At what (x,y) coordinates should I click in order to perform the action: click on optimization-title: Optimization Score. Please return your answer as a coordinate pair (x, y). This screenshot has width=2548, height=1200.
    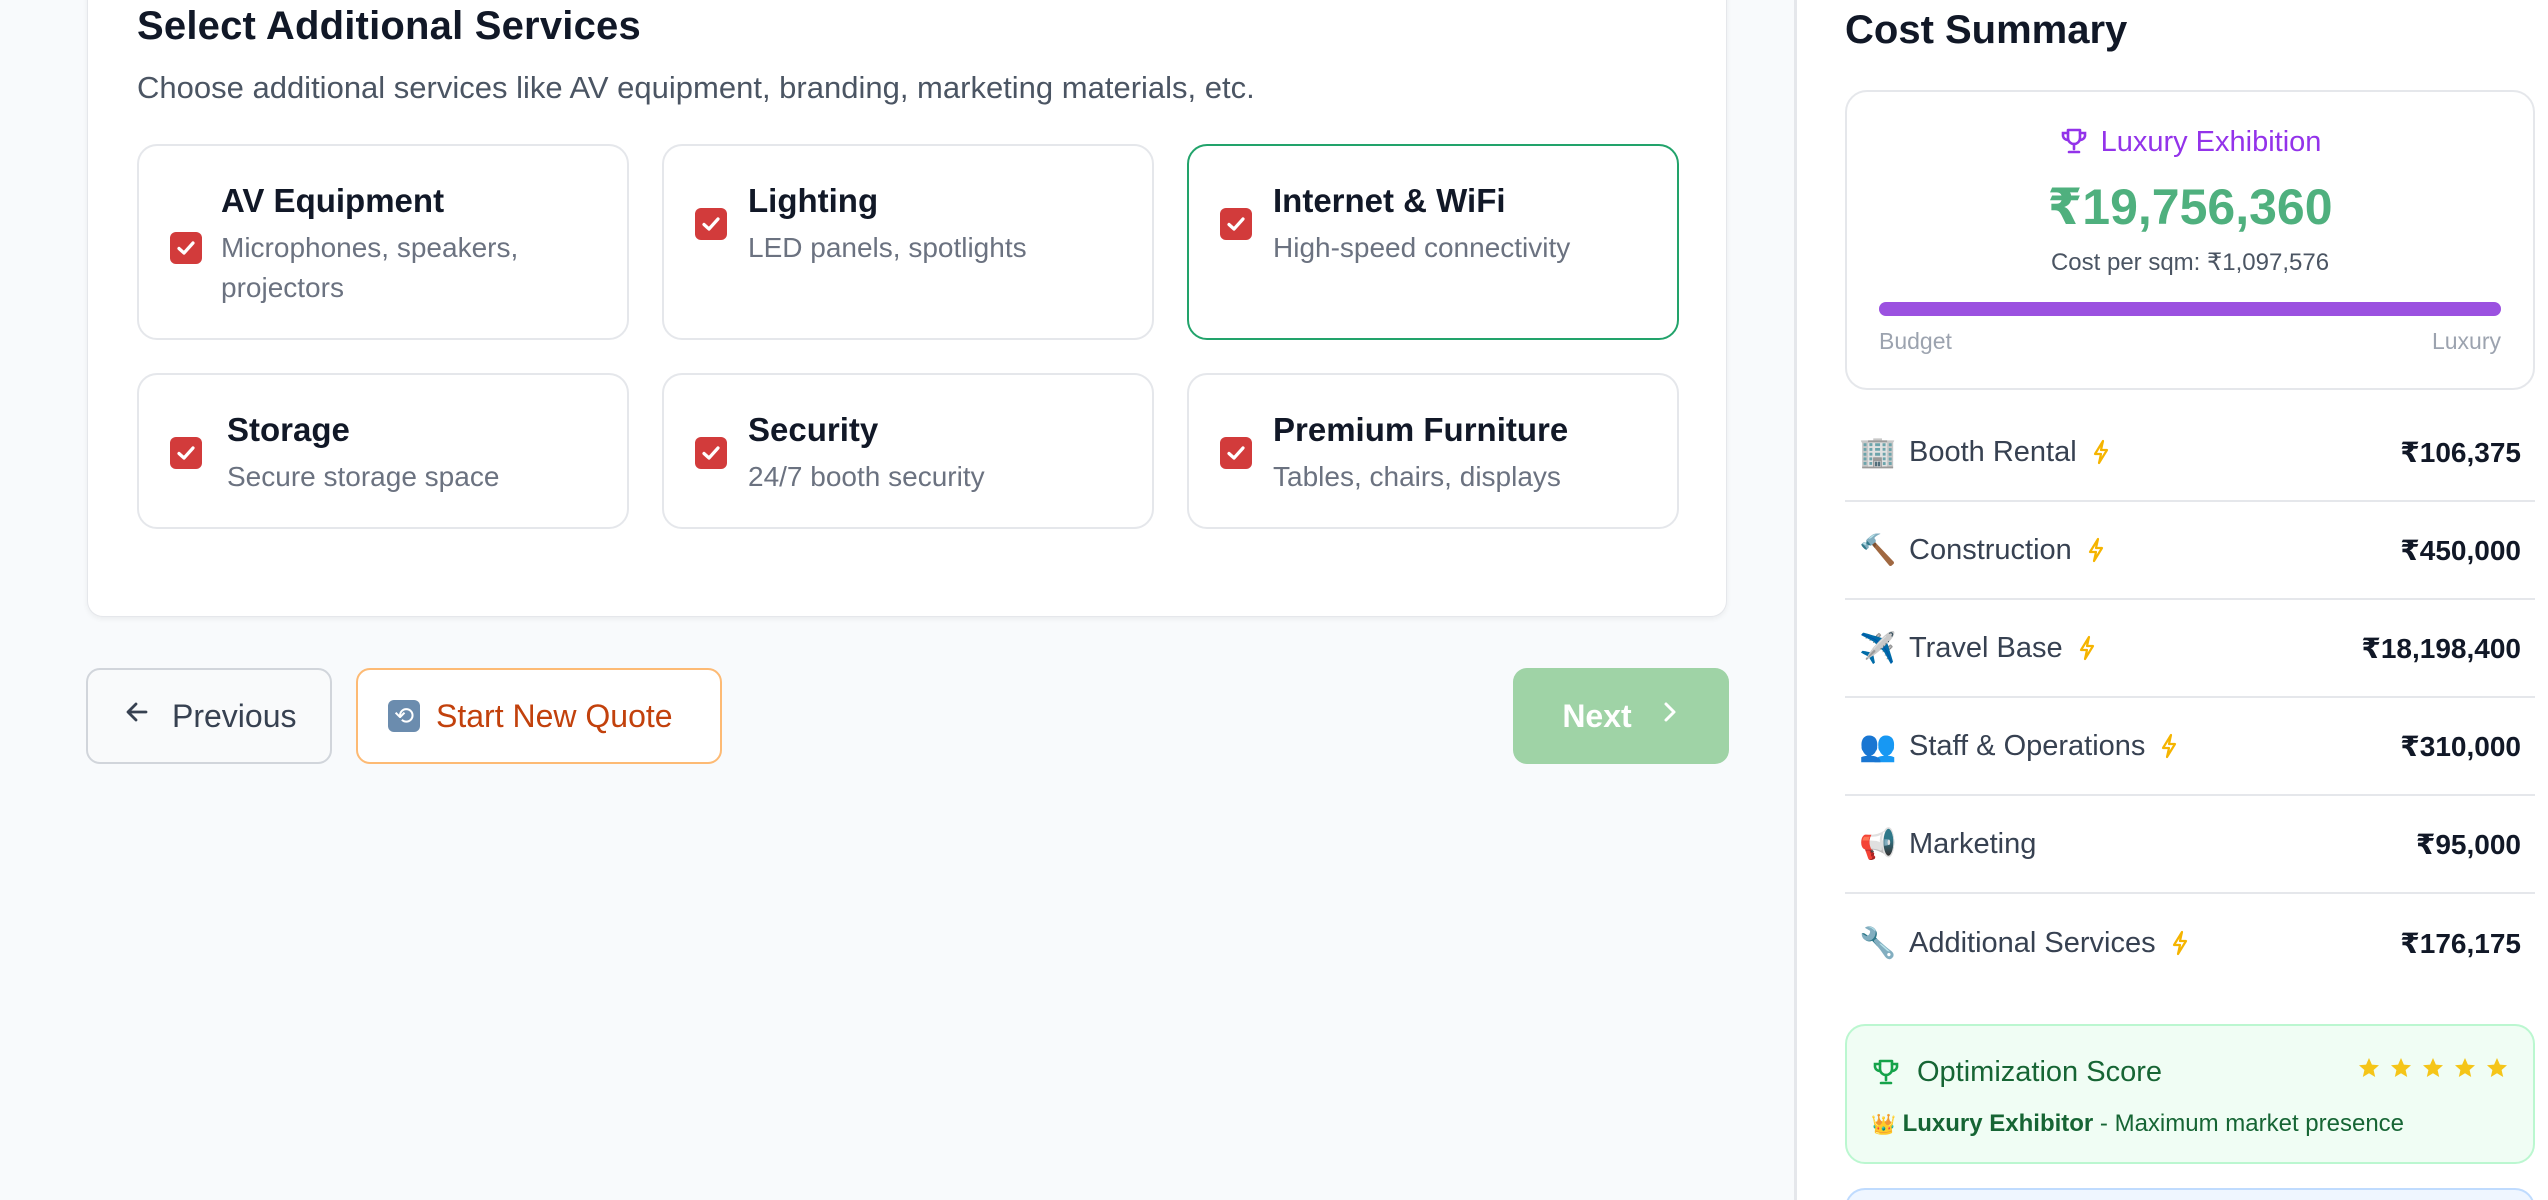
    Looking at the image, I should click on (2016, 1072).